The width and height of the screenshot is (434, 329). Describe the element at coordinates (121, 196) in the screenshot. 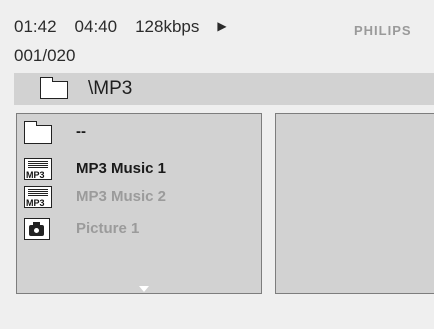

I see `list-item-label: MP3 Music 2` at that location.